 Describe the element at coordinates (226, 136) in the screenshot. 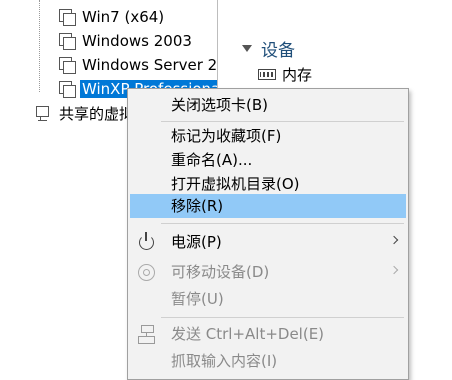

I see `menu-item-label: 标记为收藏项(F)` at that location.